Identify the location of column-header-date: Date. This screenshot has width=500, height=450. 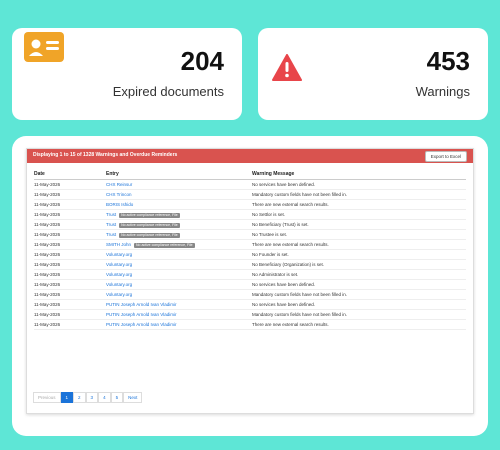
(70, 174).